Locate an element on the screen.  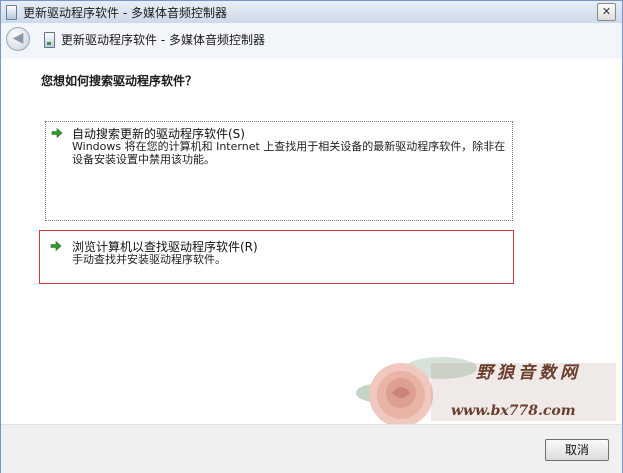
question-heading: 您想如何搜索驱动程序软件？ is located at coordinates (119, 81).